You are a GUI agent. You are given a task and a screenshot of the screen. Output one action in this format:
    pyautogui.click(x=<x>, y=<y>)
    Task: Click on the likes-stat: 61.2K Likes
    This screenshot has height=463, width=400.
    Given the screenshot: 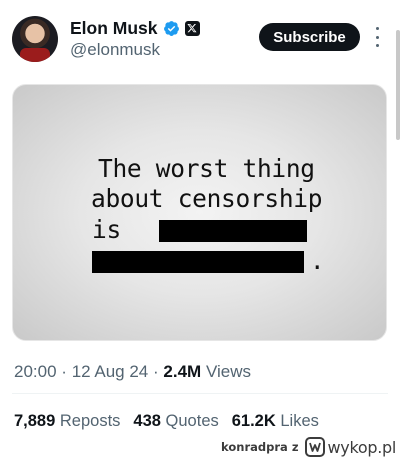 What is the action you would take?
    pyautogui.click(x=275, y=421)
    